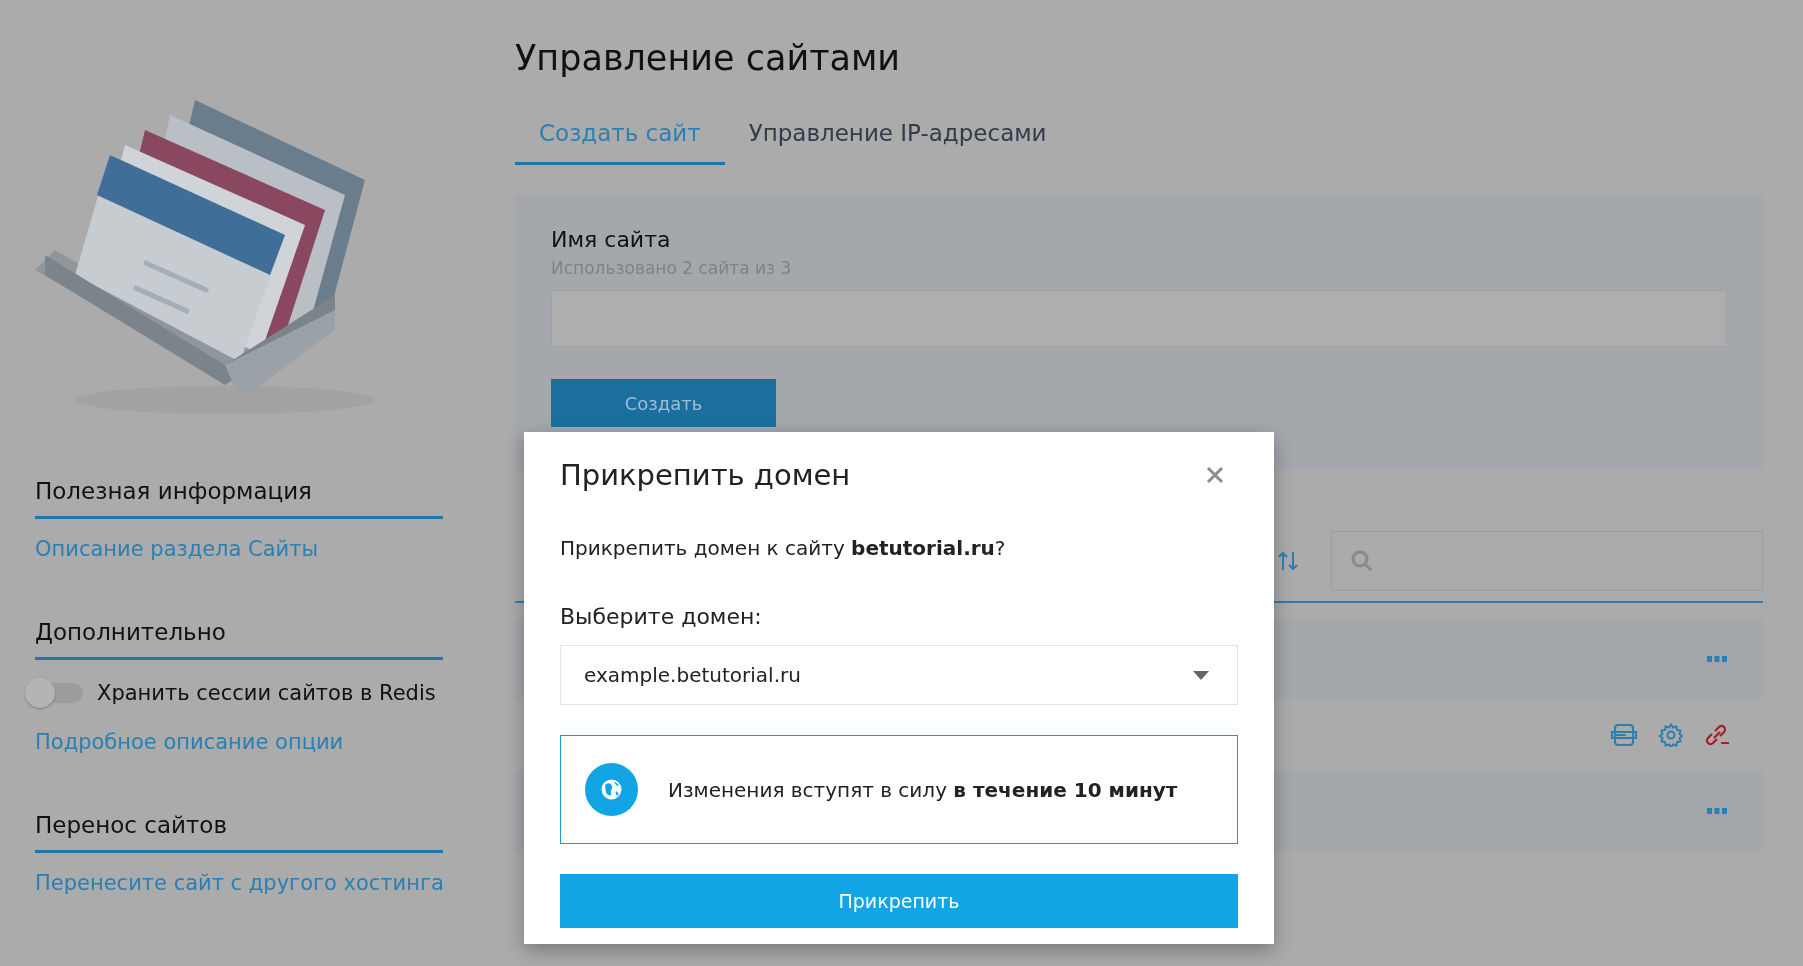 This screenshot has width=1803, height=966. Describe the element at coordinates (899, 675) in the screenshot. I see `domain-select: example.betutorial.ru` at that location.